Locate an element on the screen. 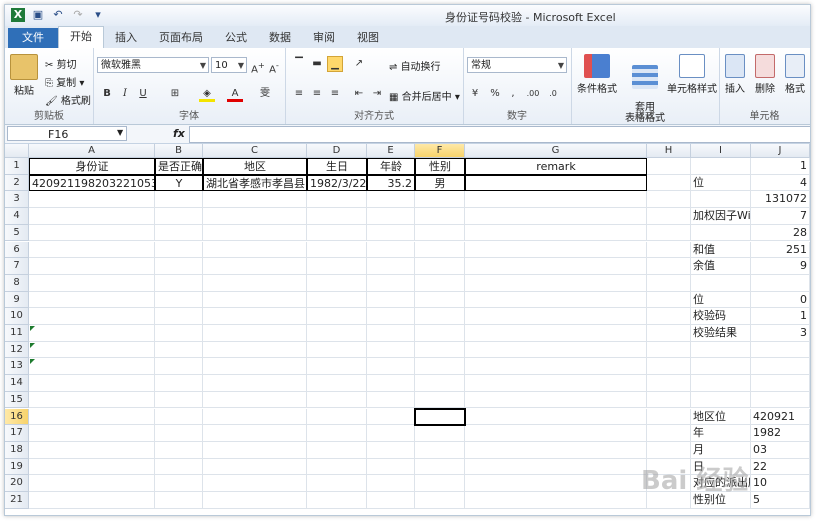 The width and height of the screenshot is (823, 523). cell-b15 is located at coordinates (179, 400).